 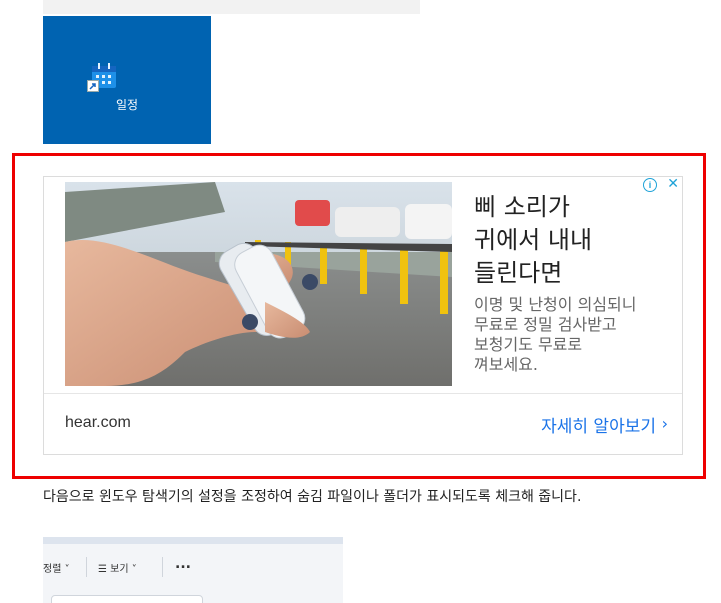 I want to click on close-icon: ✕, so click(x=673, y=183).